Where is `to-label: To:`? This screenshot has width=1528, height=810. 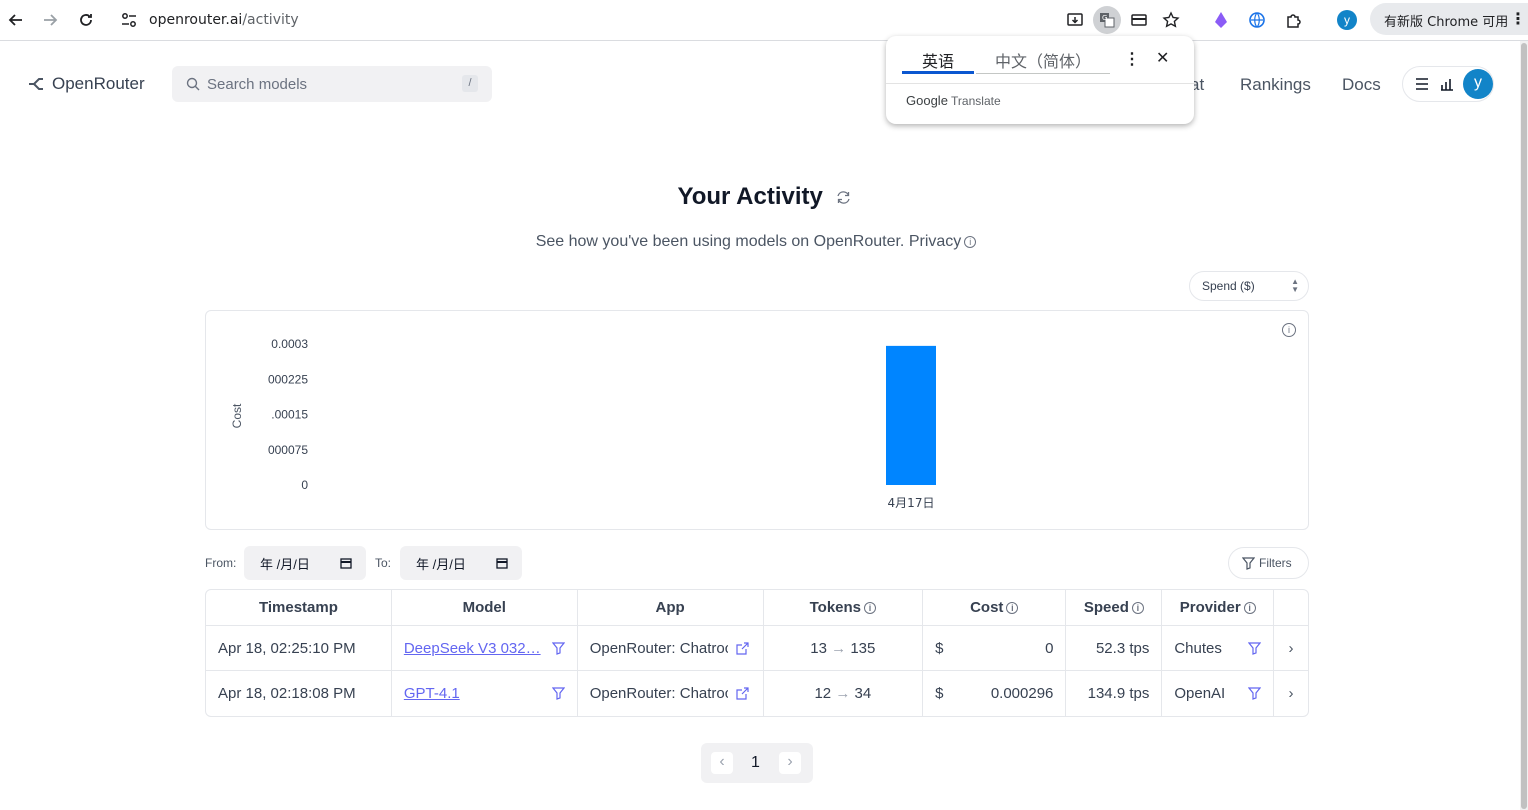
to-label: To: is located at coordinates (383, 563).